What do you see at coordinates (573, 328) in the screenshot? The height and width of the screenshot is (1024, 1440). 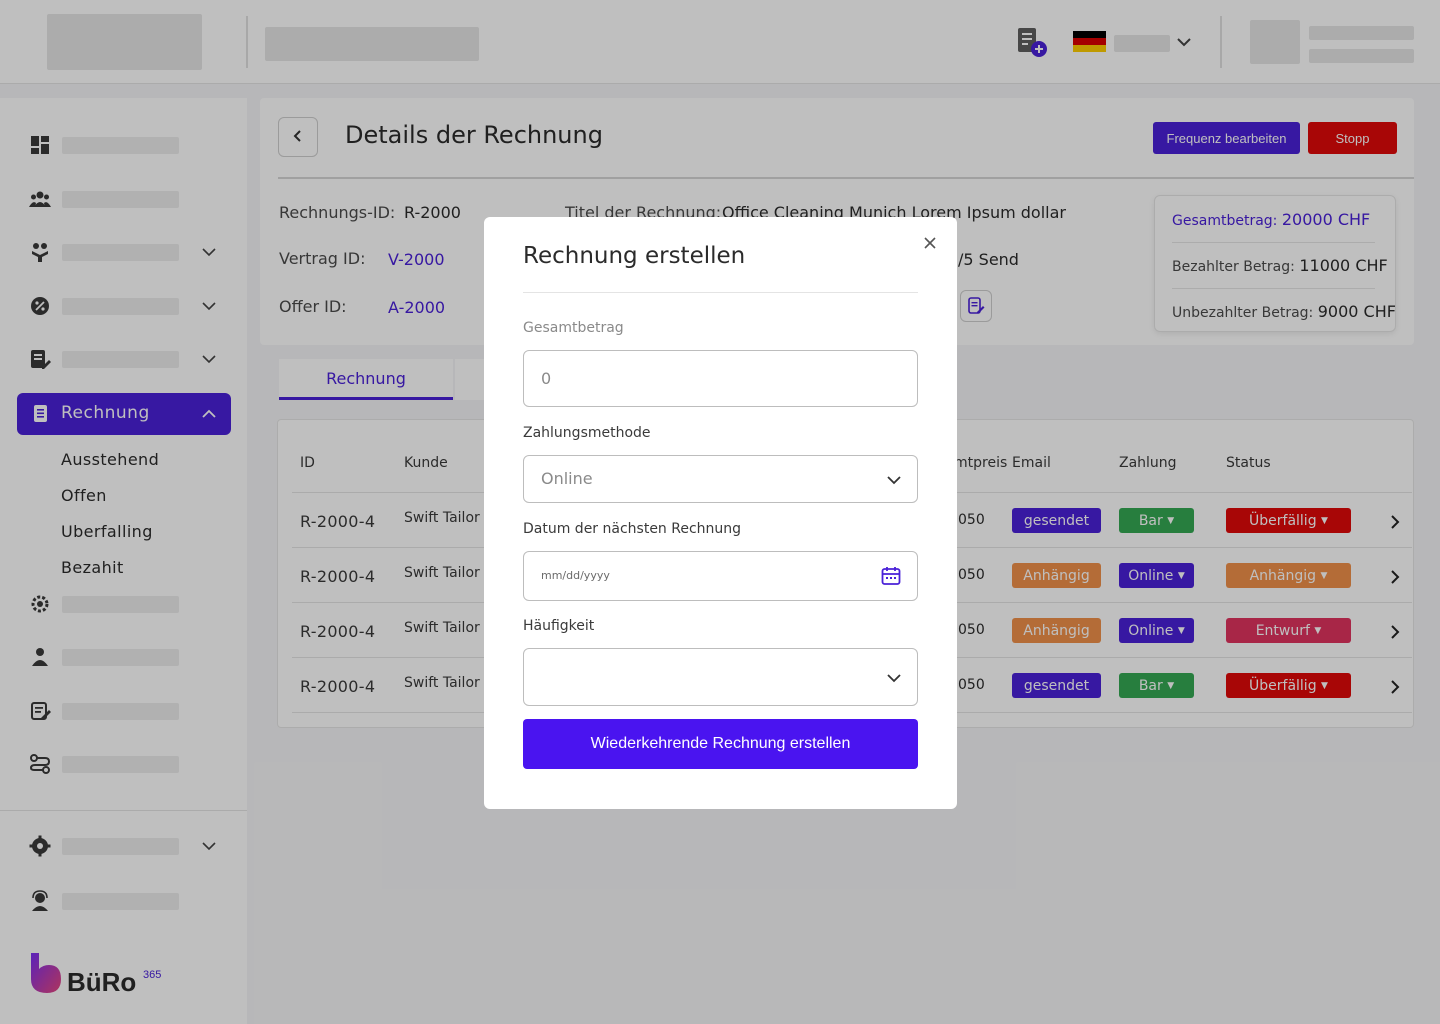 I see `total-amount-field-label: Gesamtbetrag` at bounding box center [573, 328].